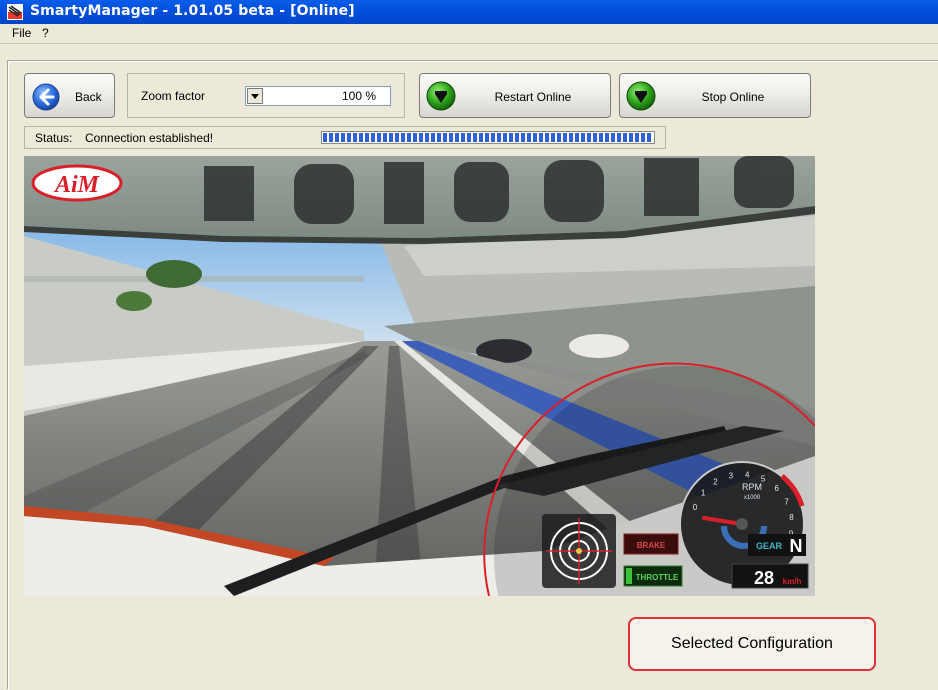  What do you see at coordinates (715, 482) in the screenshot?
I see `rpm-tick-label: 2` at bounding box center [715, 482].